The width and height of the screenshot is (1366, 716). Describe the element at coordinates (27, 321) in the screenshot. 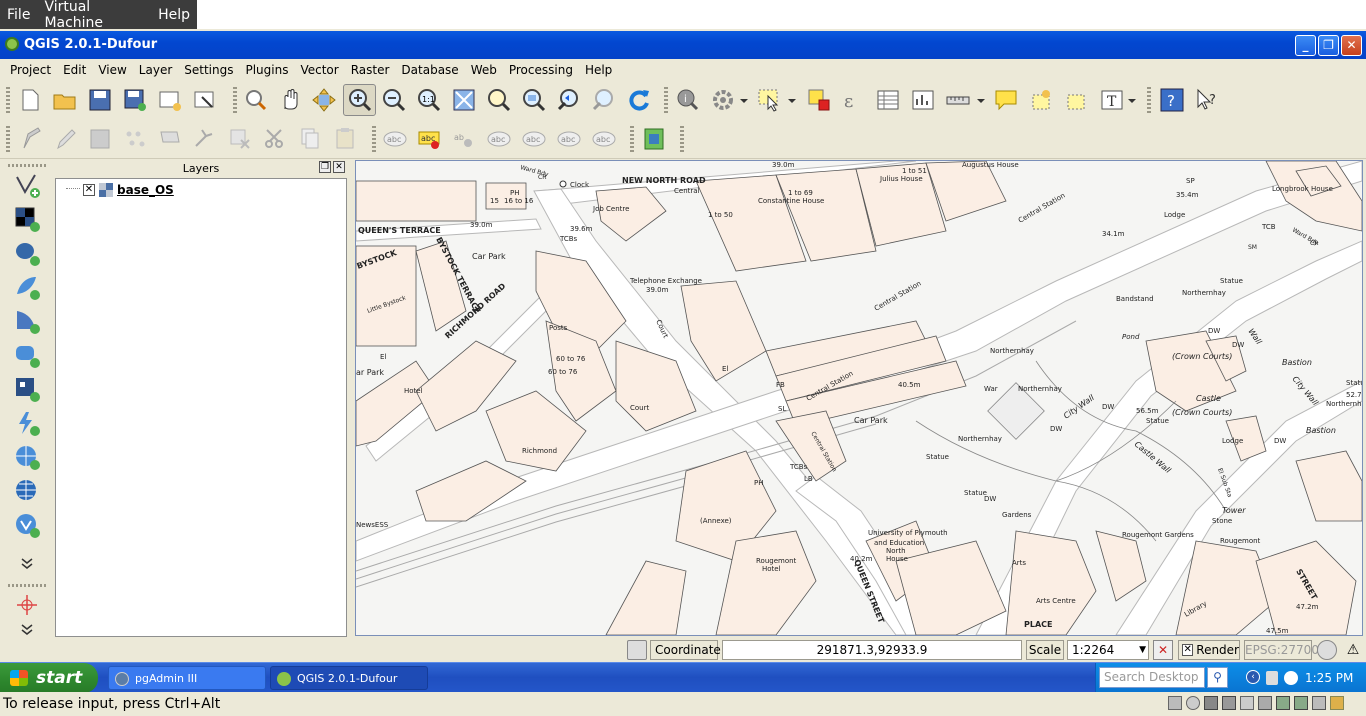

I see `add-mssql-layer-icon` at that location.